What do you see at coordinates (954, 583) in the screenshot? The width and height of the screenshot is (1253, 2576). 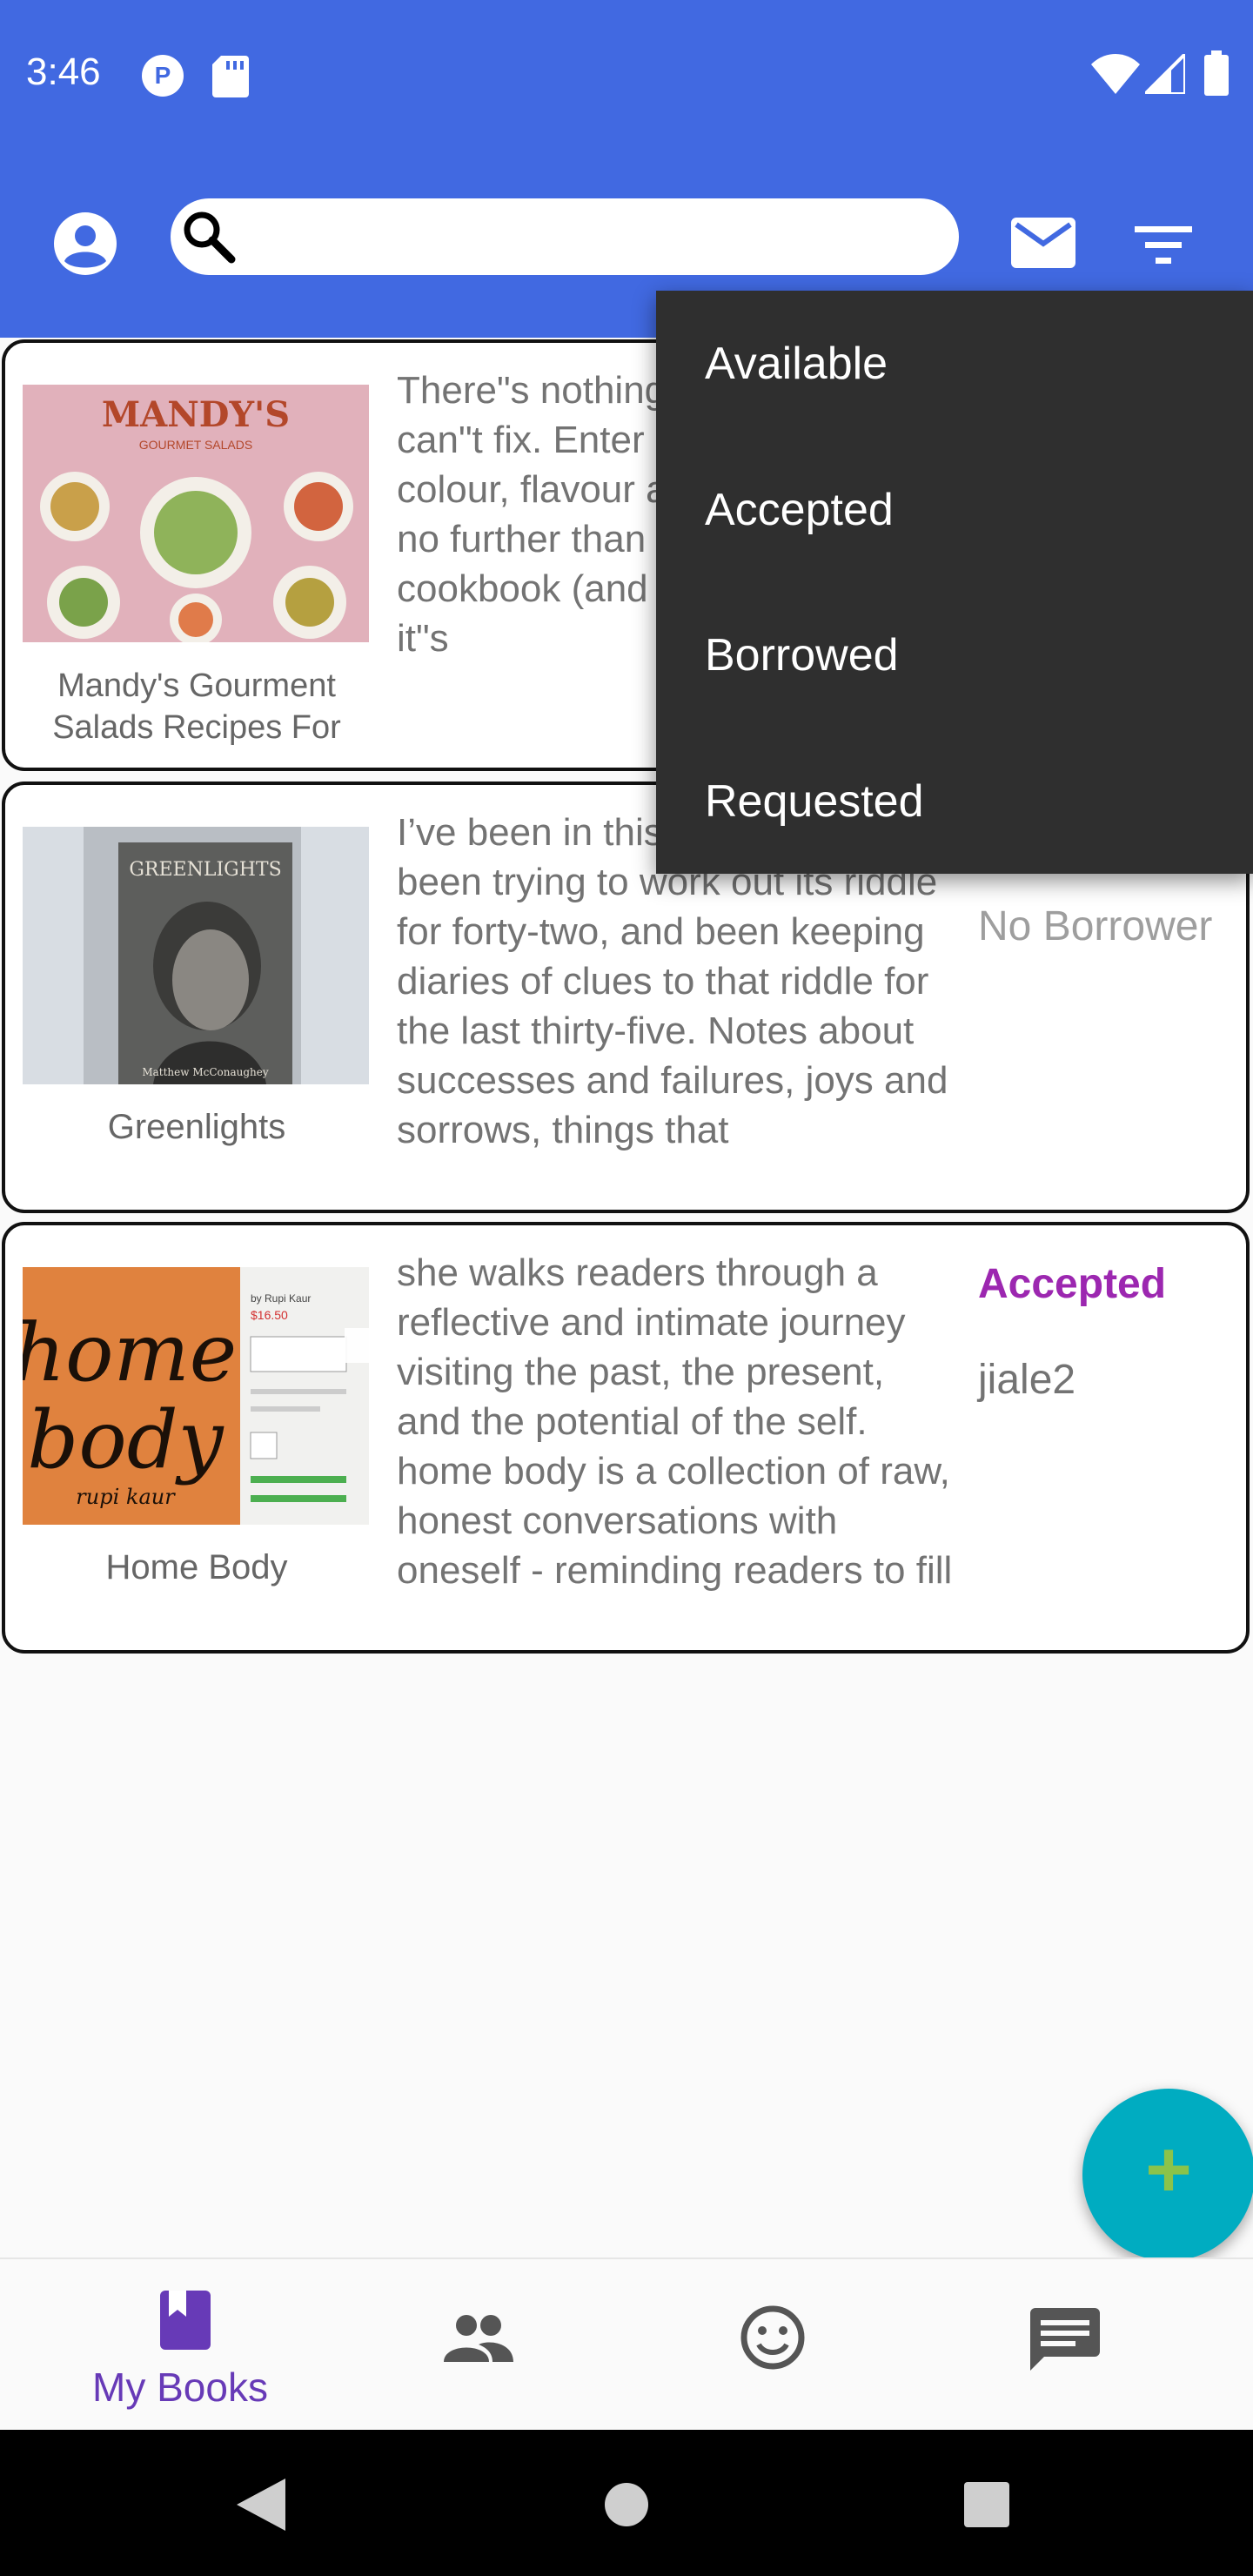 I see `filter-menu: Available Accepted Borrowed Requested` at bounding box center [954, 583].